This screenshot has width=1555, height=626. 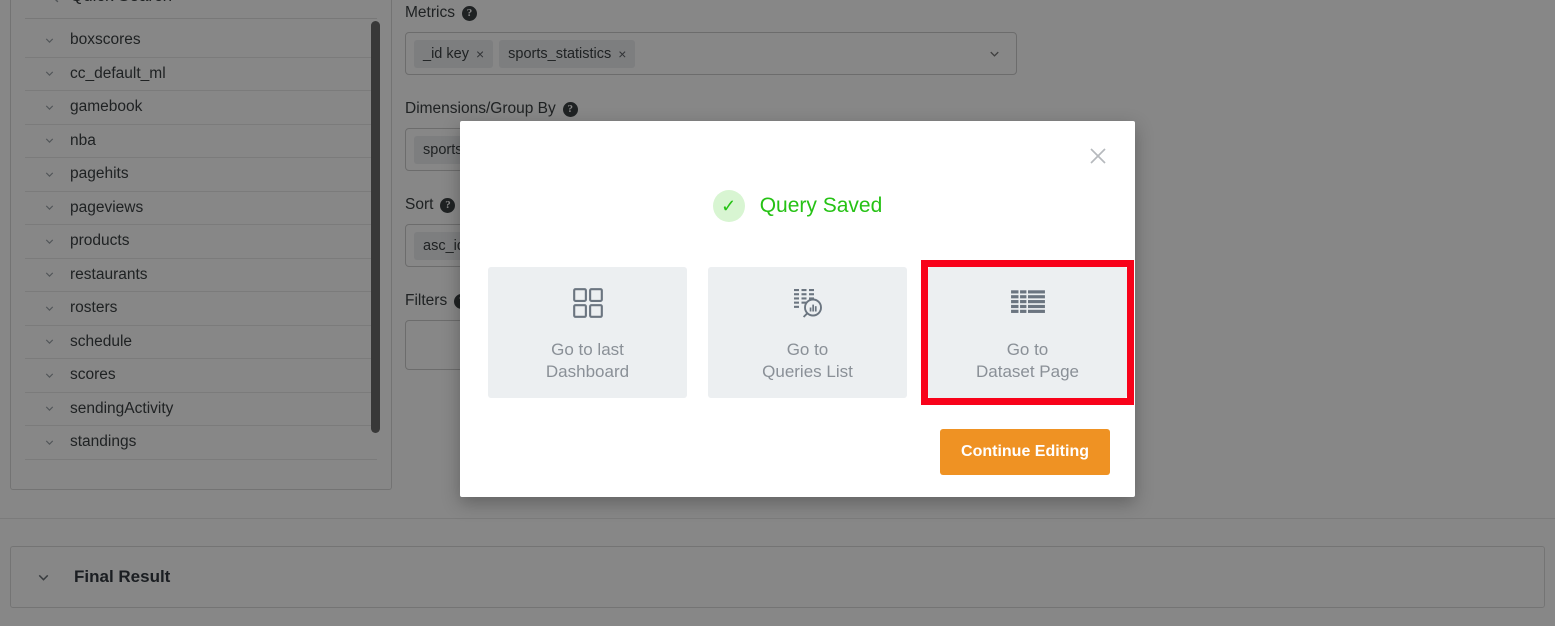 I want to click on close-icon, so click(x=1098, y=156).